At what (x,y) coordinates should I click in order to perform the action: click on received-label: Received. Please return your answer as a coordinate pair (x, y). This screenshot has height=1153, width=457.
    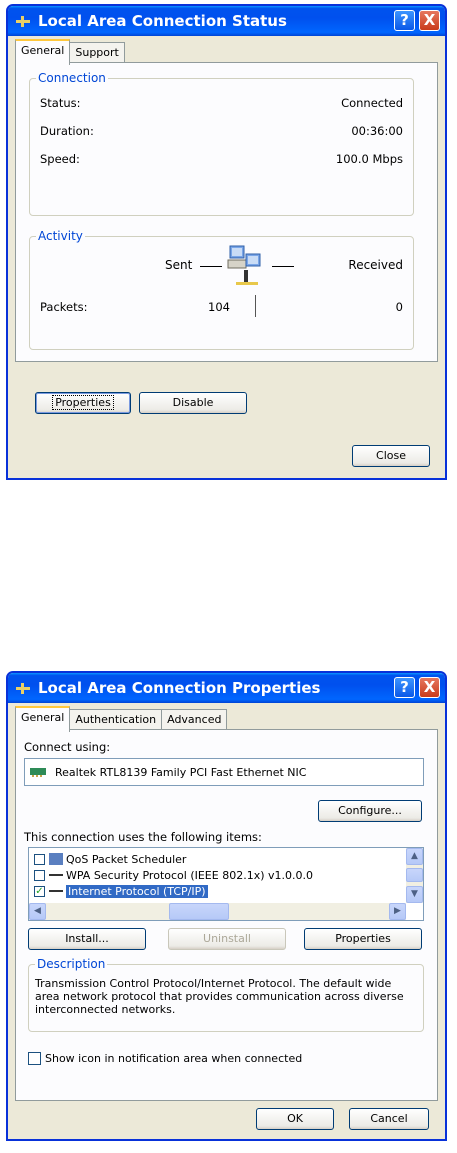
    Looking at the image, I should click on (375, 265).